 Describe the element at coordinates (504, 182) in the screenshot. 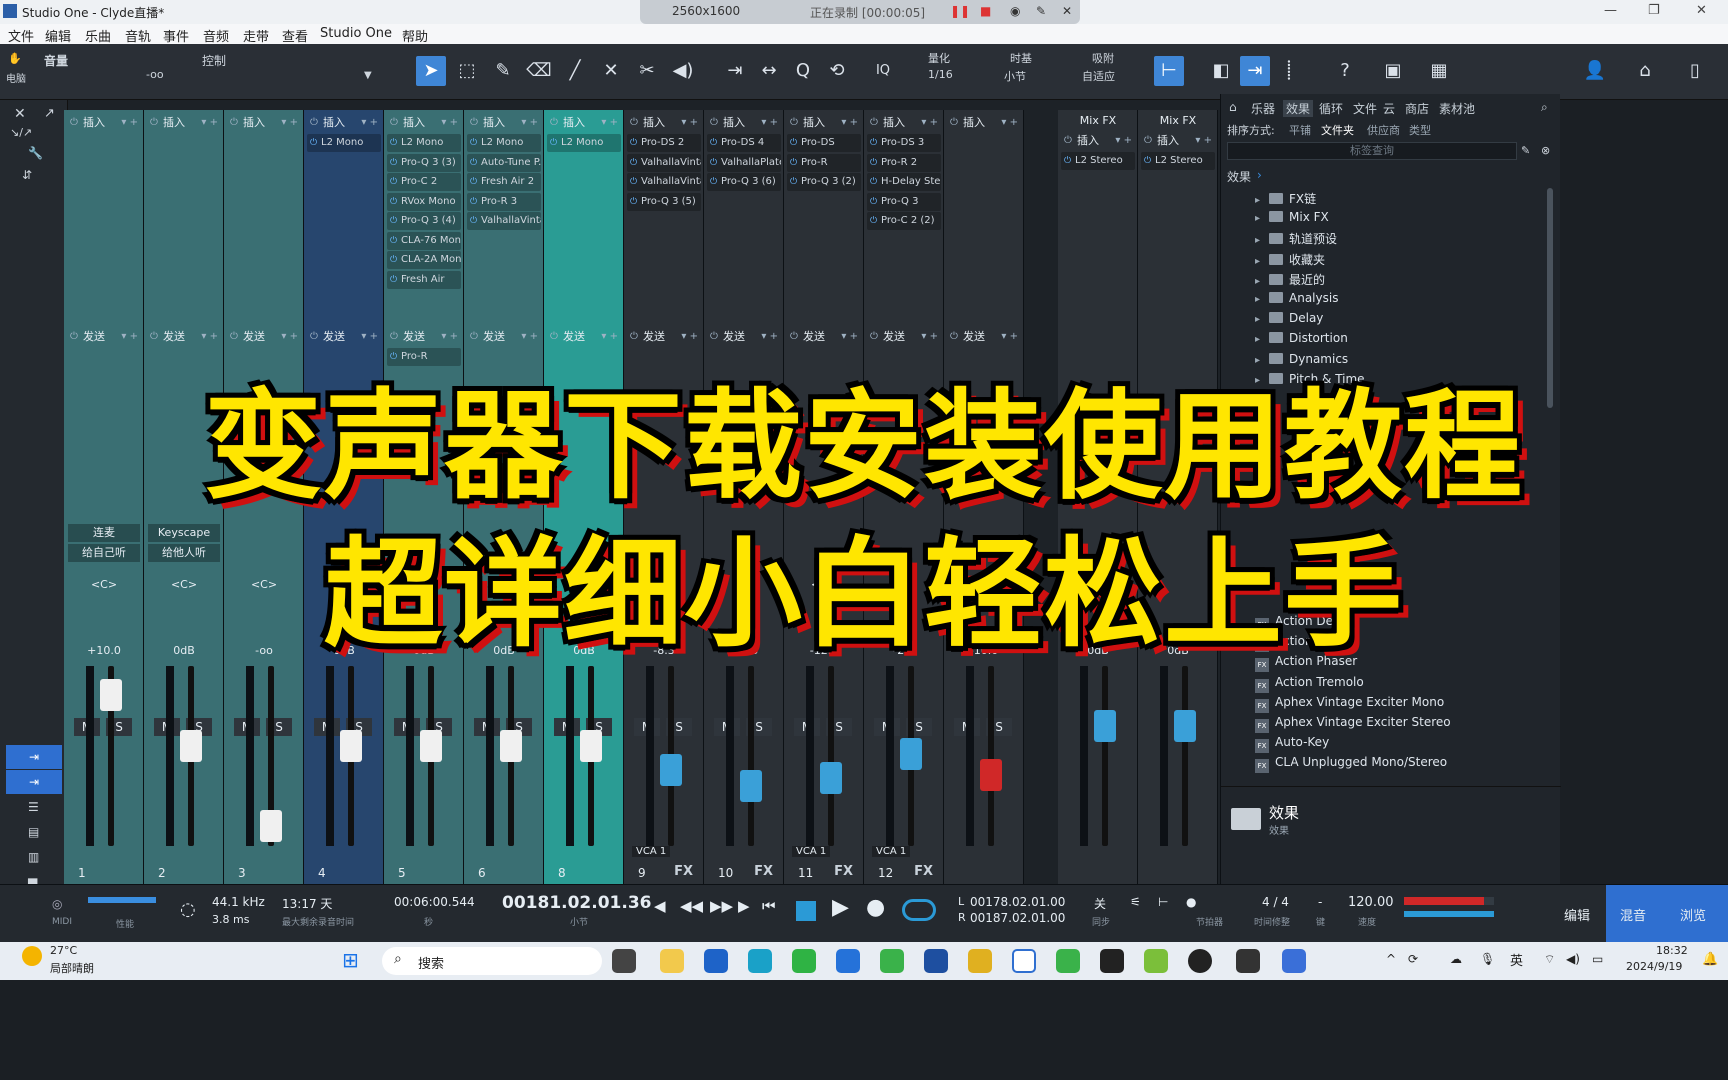

I see `insert-slot: Fresh Air 2` at that location.